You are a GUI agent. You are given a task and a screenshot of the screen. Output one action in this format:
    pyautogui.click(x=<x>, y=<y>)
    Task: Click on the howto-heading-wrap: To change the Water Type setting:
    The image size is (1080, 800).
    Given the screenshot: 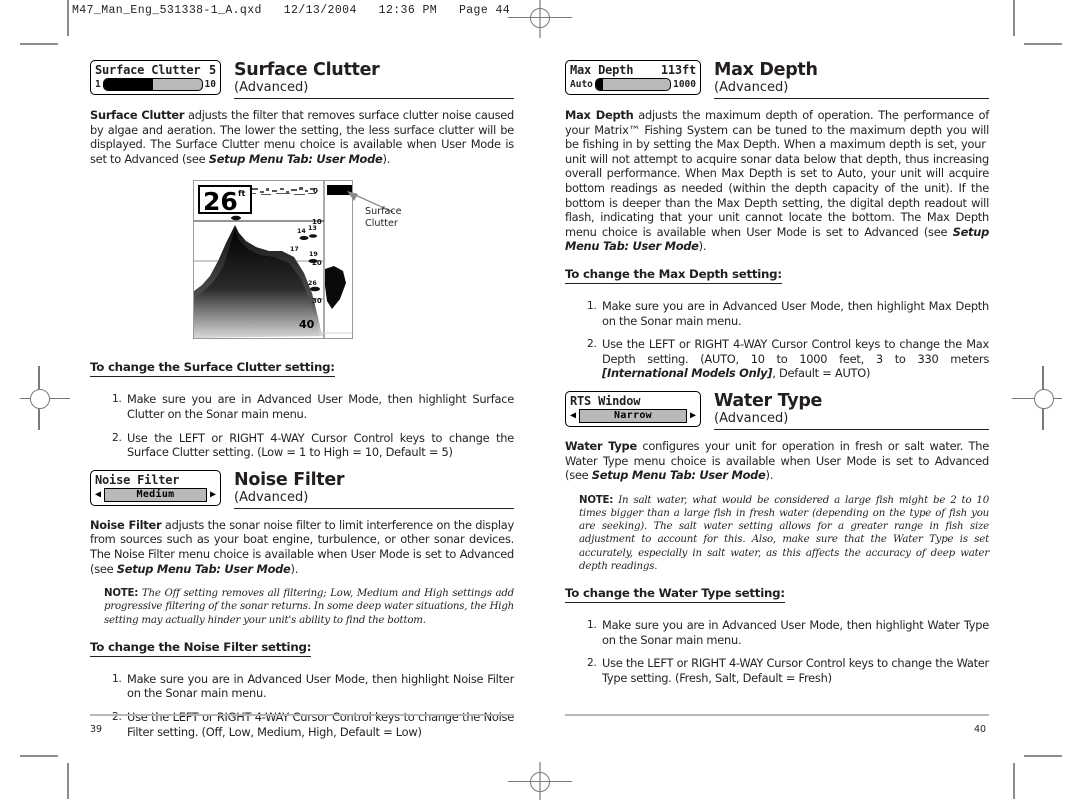 What is the action you would take?
    pyautogui.click(x=777, y=597)
    